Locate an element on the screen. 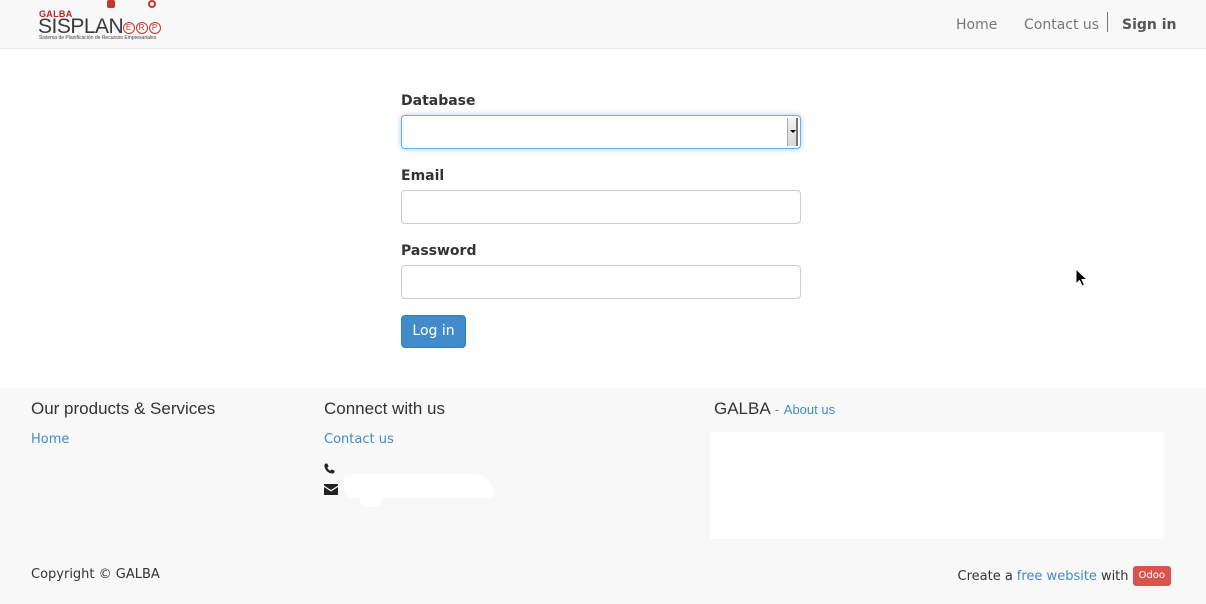 This screenshot has width=1206, height=604. nav-contact-link: Contact us is located at coordinates (1061, 24).